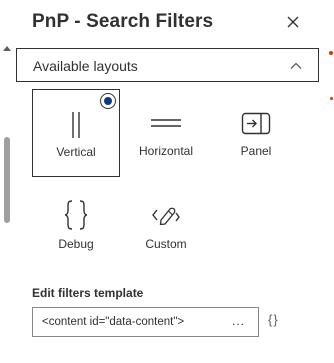 The image size is (334, 363). I want to click on layout-tile-horizontal: Horizontal, so click(166, 133).